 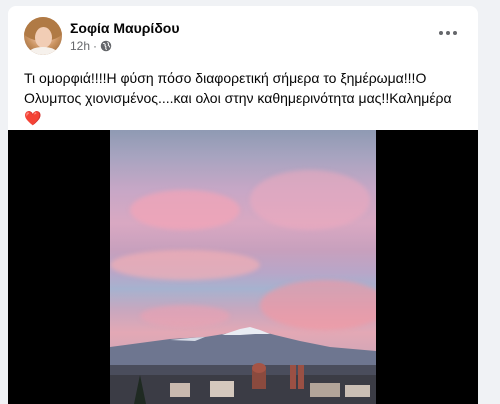 I want to click on avatar-shirt, so click(x=43, y=51).